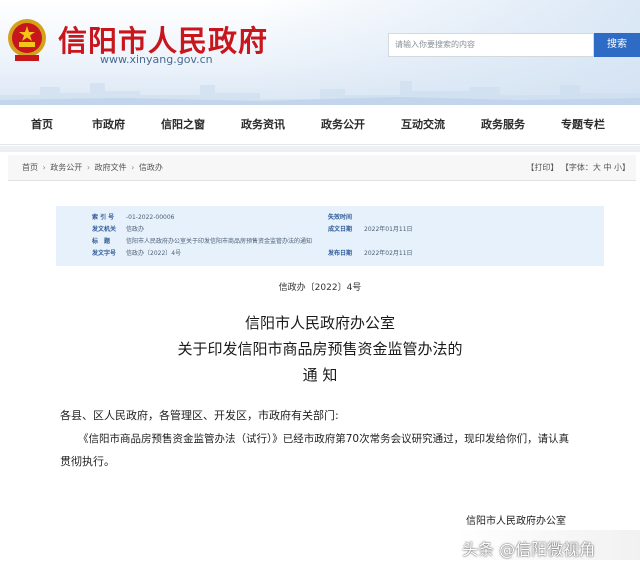  I want to click on site-url: www.xinyang.gov.cn, so click(156, 59).